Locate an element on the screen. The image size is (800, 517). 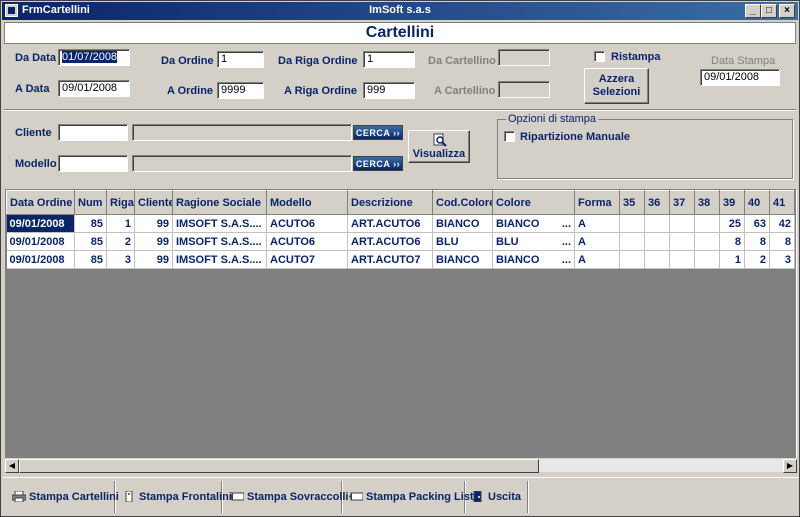
column-header: 40 is located at coordinates (757, 202).